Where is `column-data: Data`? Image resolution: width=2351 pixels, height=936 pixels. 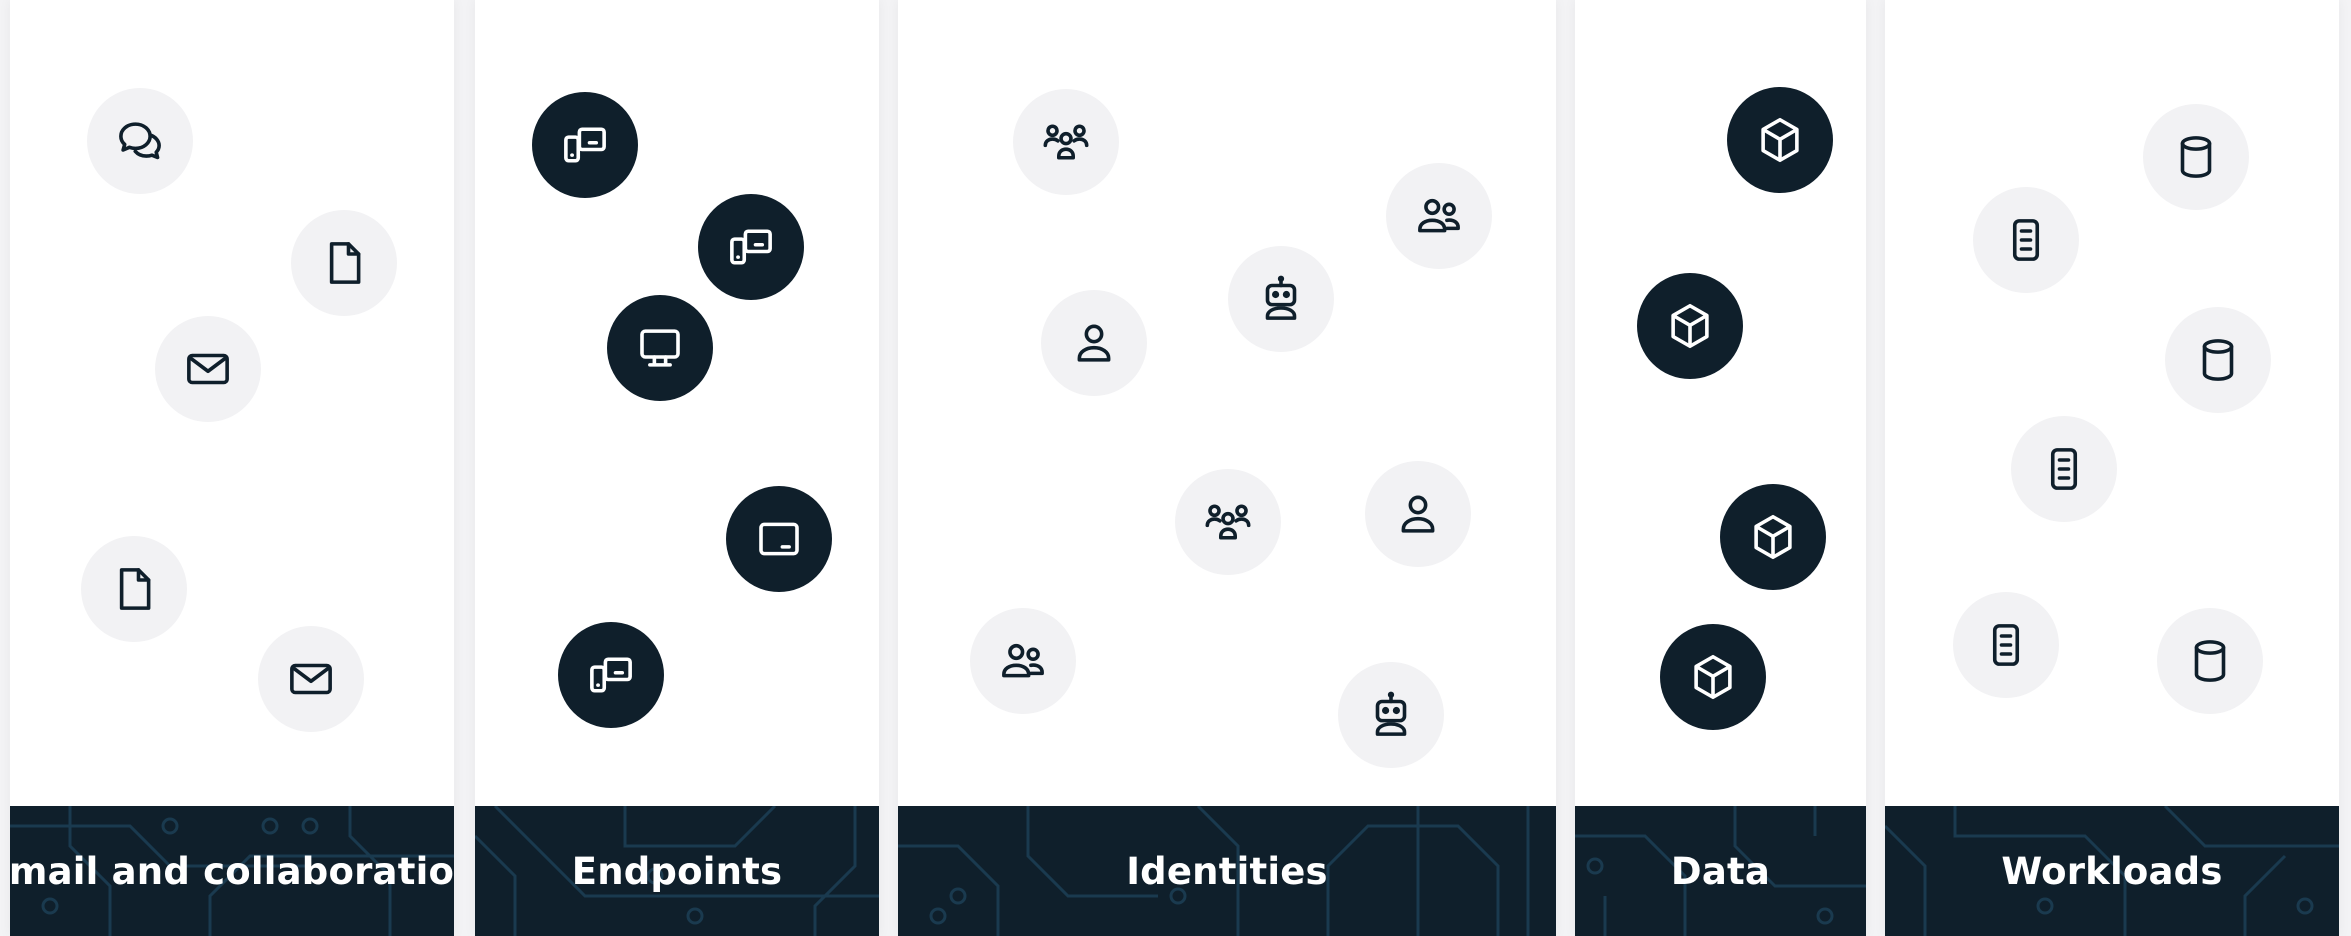
column-data: Data is located at coordinates (1720, 468).